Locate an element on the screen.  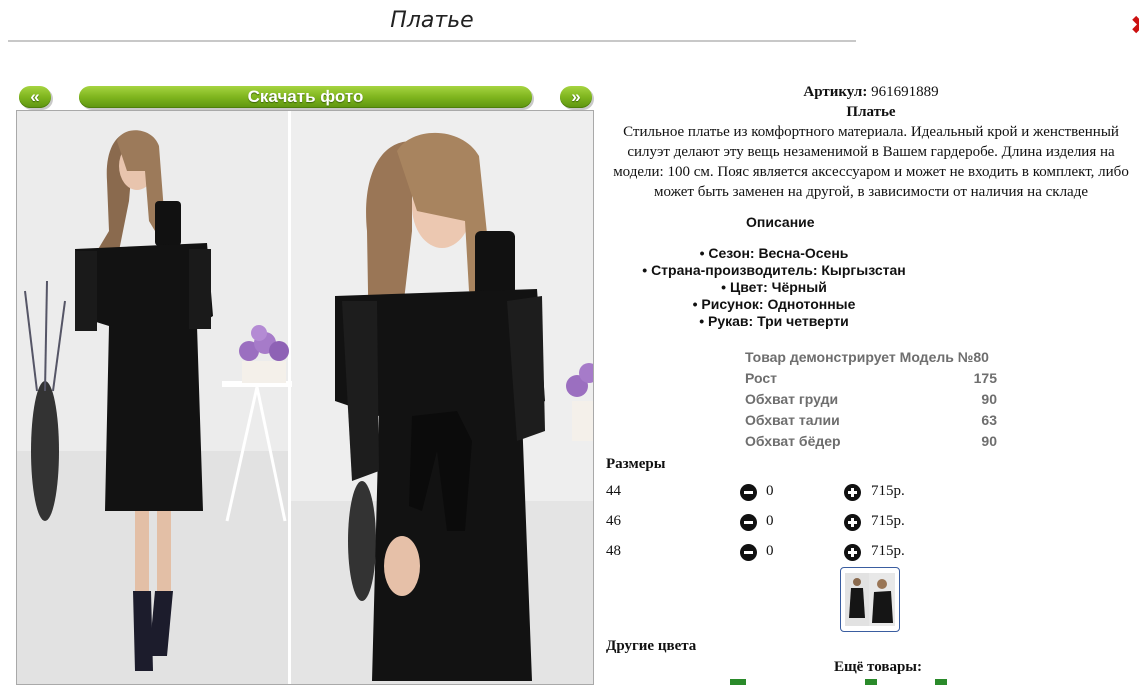
model-row: Обхват груди 90 is located at coordinates (871, 399).